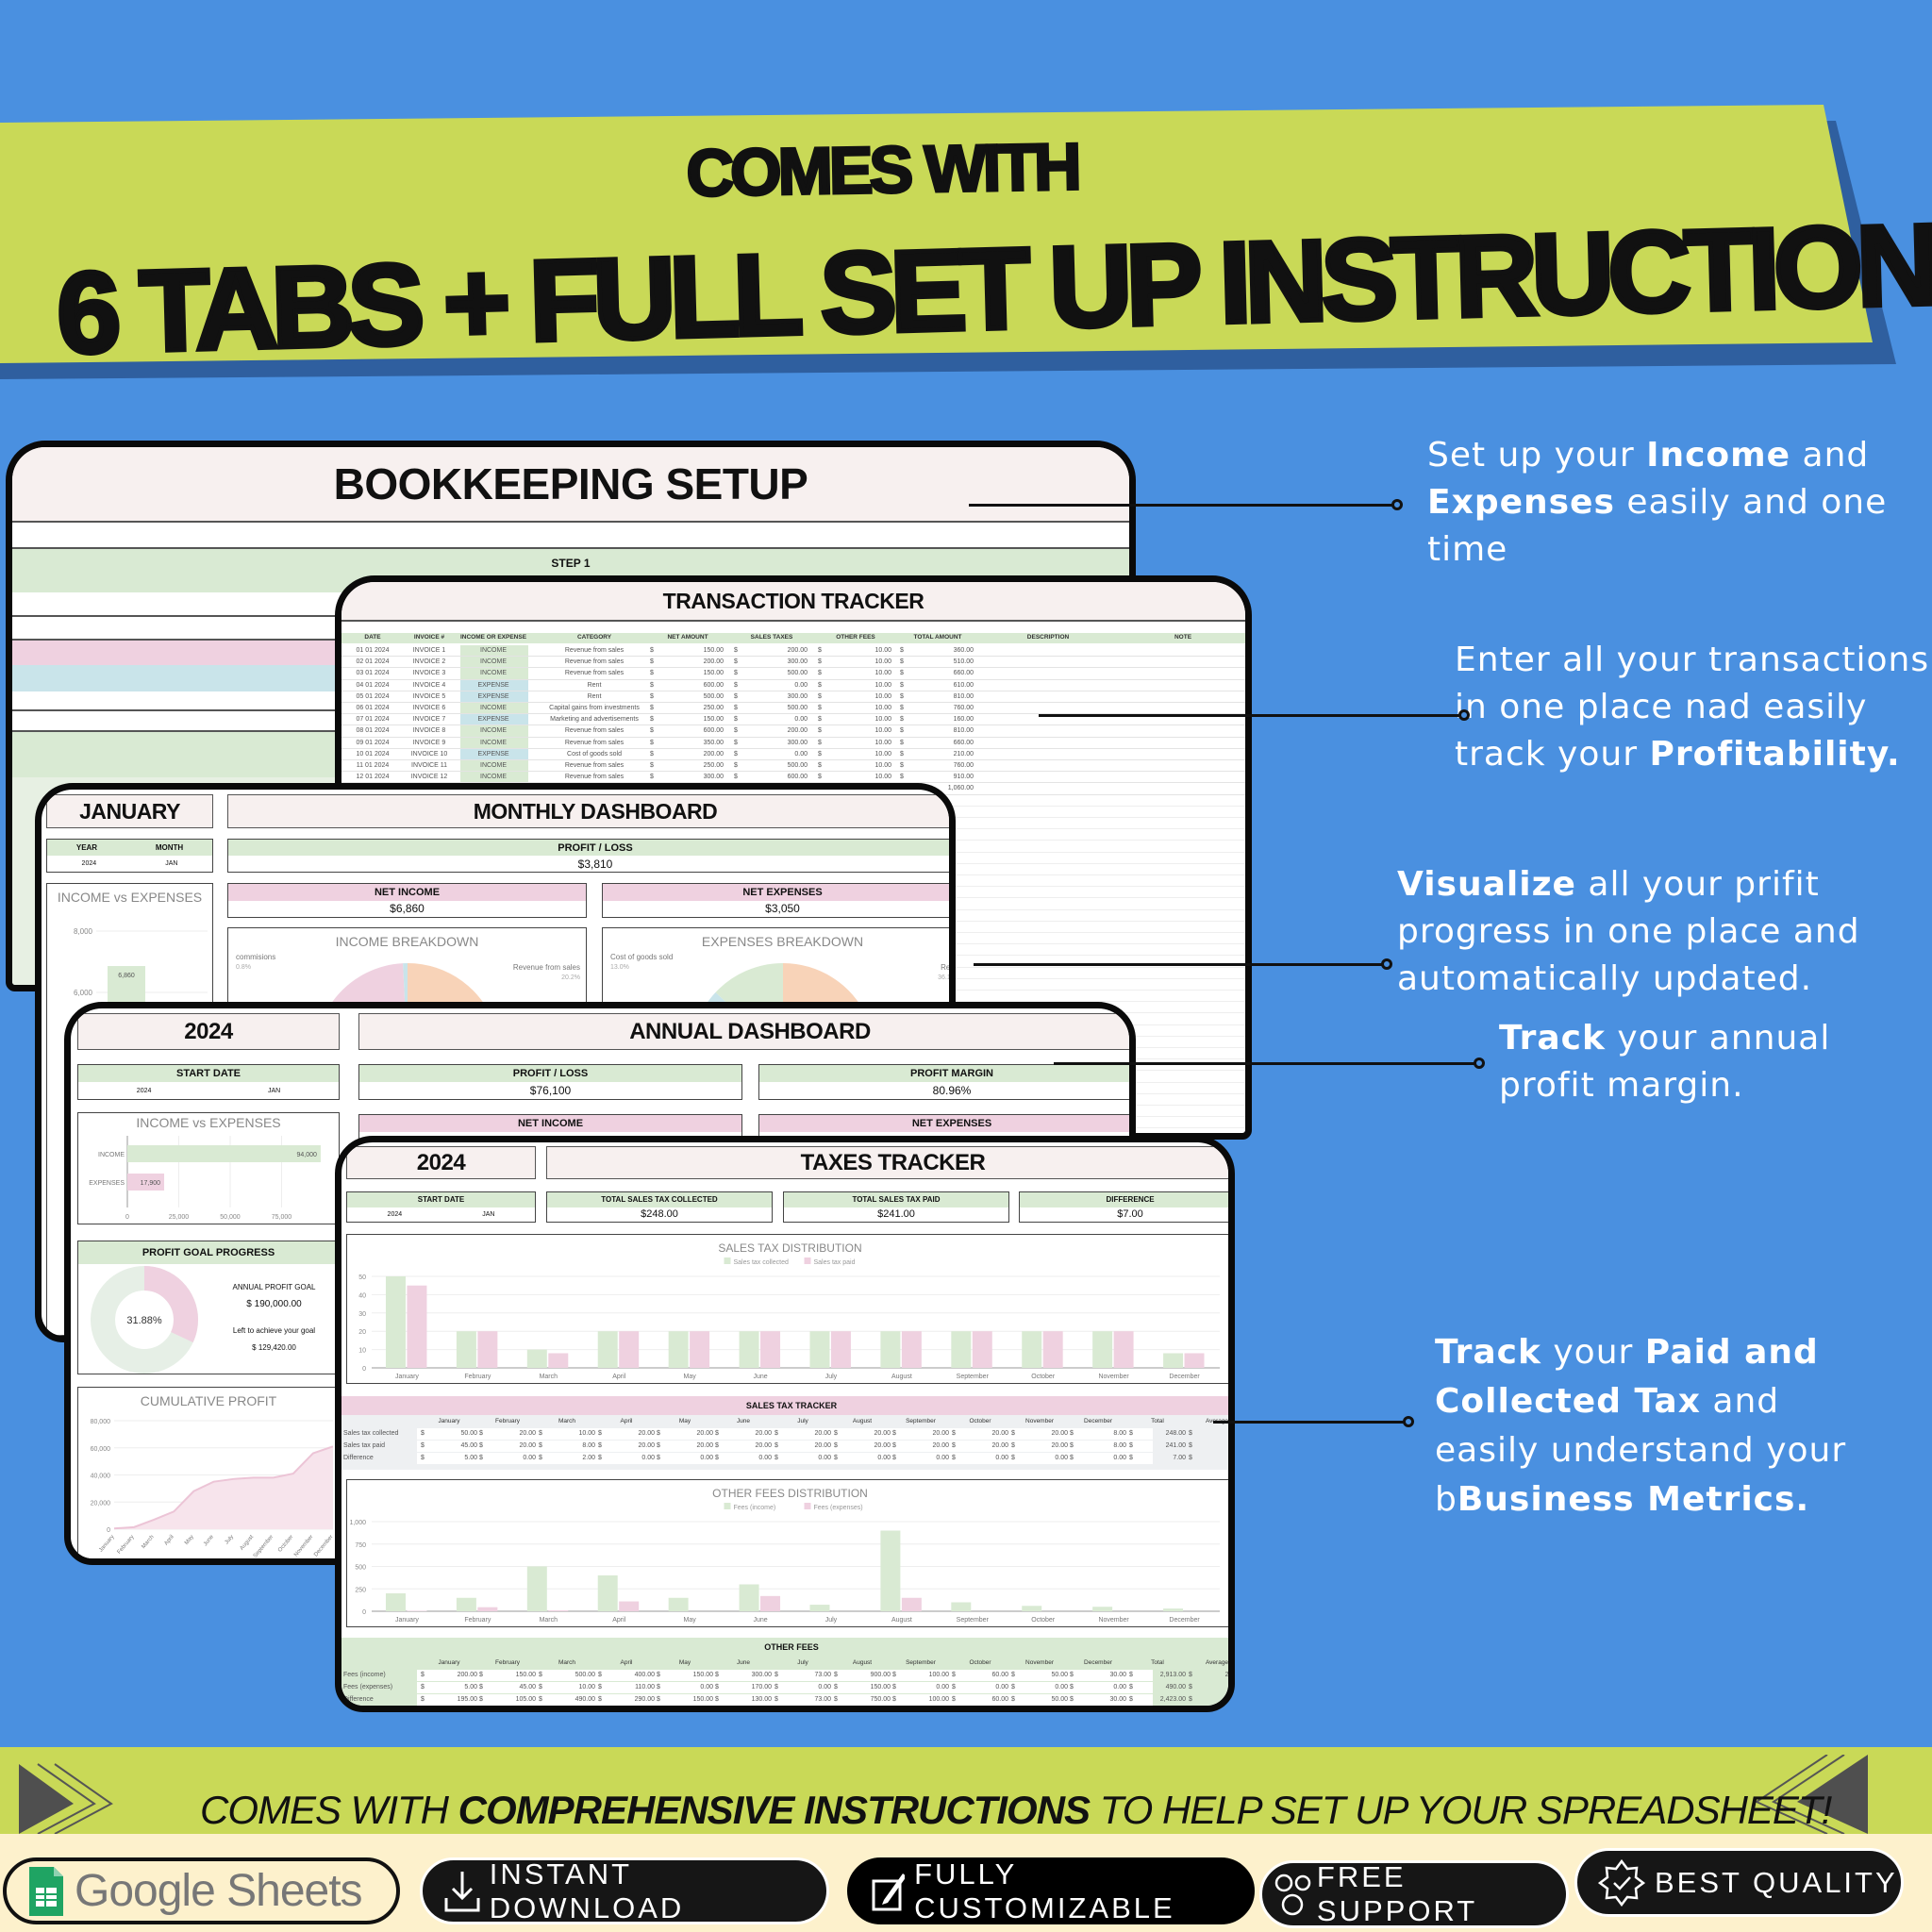 The width and height of the screenshot is (1932, 1932). What do you see at coordinates (1775, 754) in the screenshot?
I see `callout-bold-text: Profitability.` at bounding box center [1775, 754].